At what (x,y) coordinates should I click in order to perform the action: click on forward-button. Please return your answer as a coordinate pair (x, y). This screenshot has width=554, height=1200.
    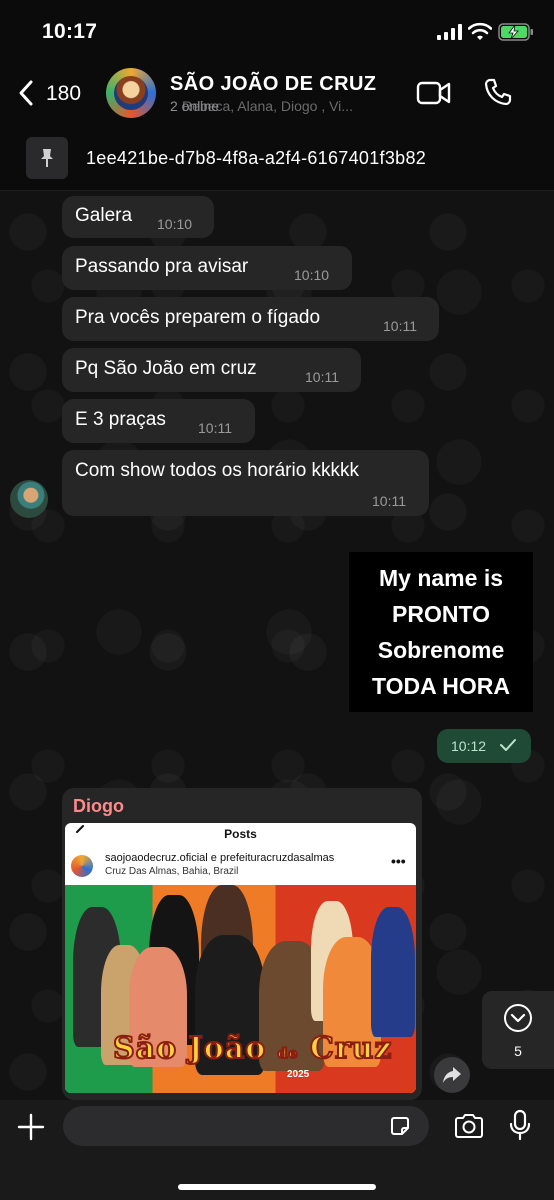
    Looking at the image, I should click on (452, 1075).